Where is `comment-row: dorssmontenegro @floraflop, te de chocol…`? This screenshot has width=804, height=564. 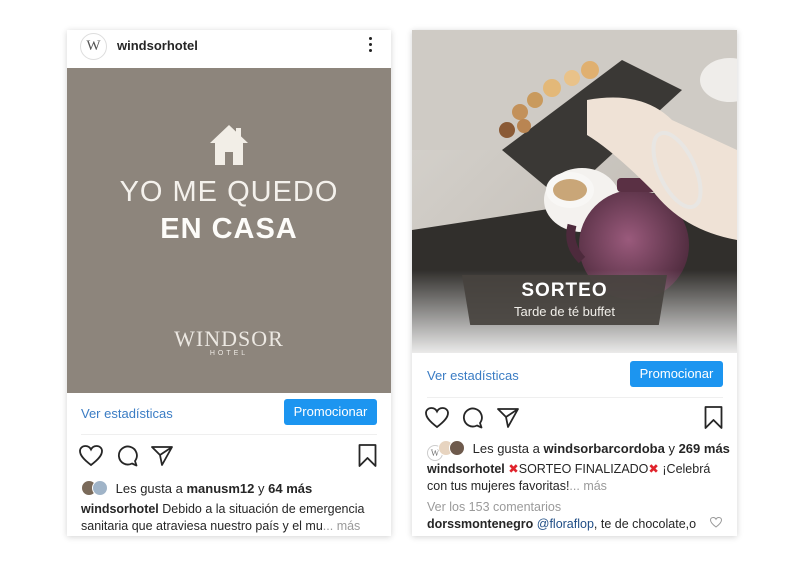
comment-row: dorssmontenegro @floraflop, te de chocol… is located at coordinates (567, 524).